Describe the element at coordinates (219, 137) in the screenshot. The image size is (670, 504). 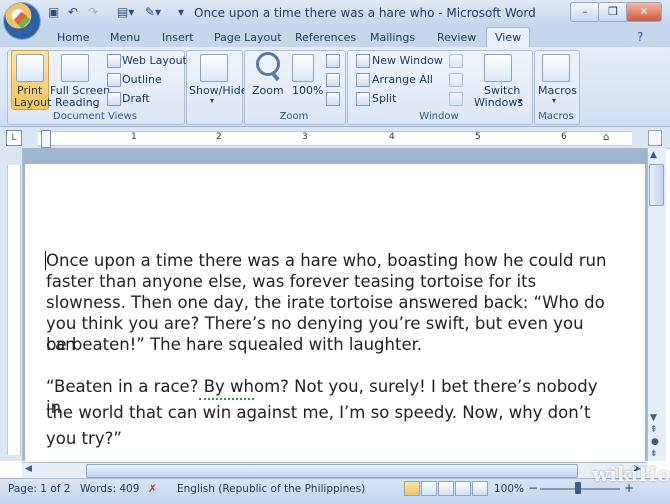
I see `ruler-number: 2` at that location.